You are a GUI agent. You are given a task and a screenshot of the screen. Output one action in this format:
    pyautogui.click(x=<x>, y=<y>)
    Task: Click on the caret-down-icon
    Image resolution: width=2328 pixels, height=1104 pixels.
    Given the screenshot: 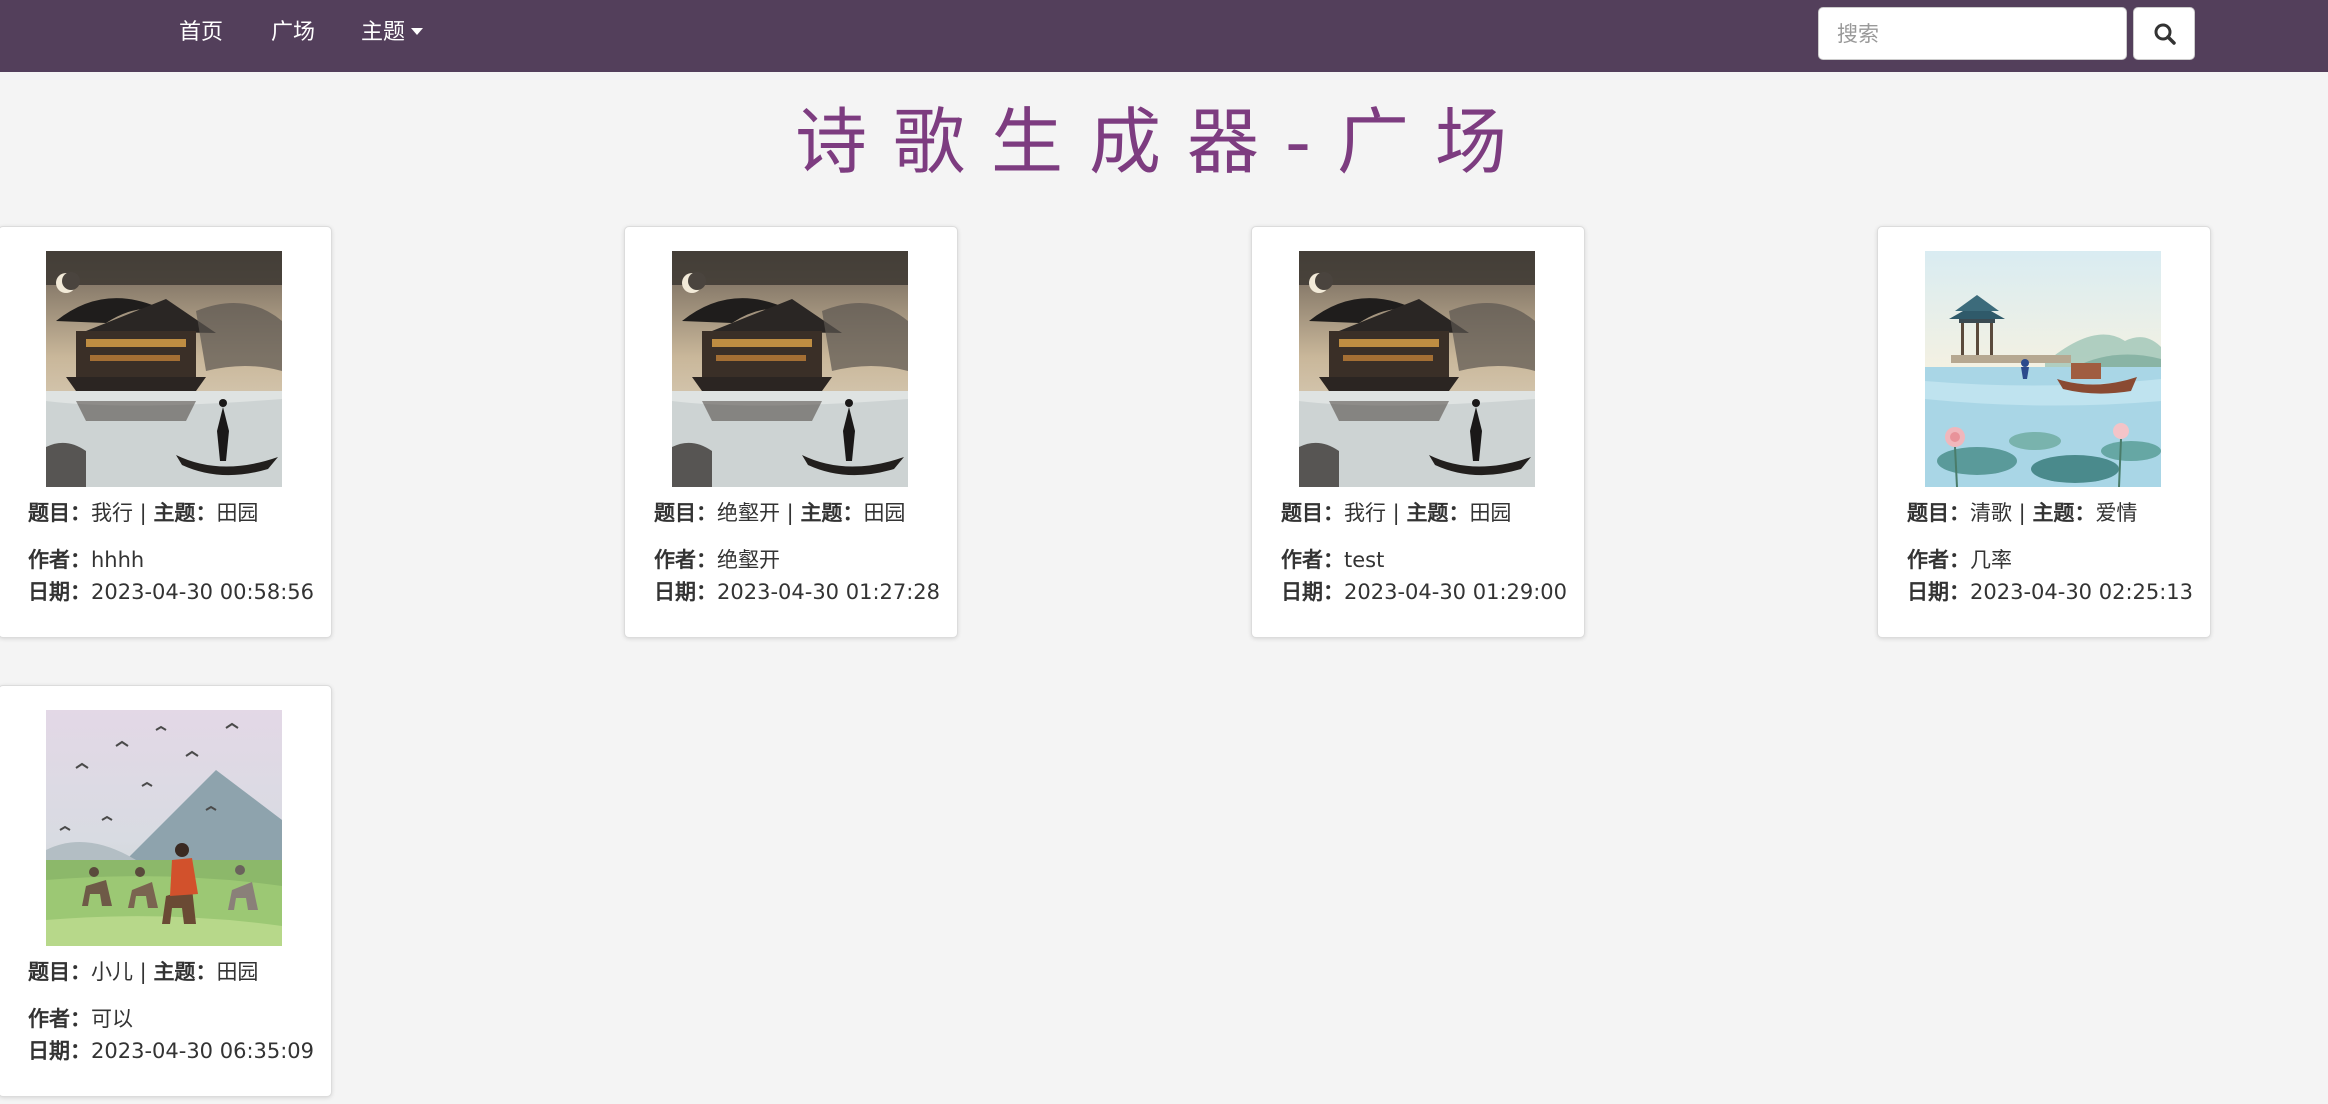 What is the action you would take?
    pyautogui.click(x=417, y=31)
    